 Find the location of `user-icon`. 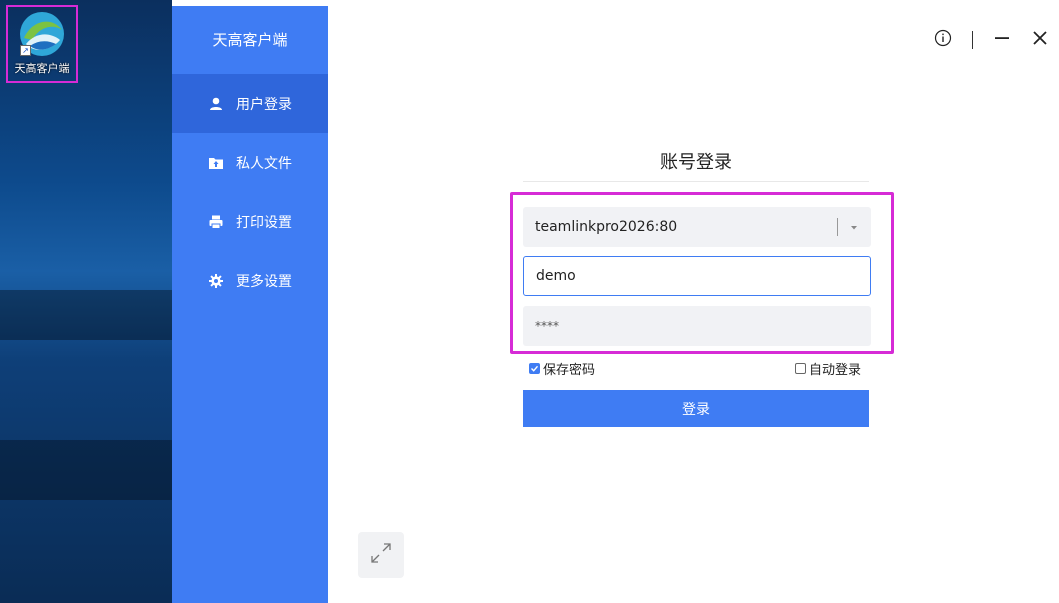

user-icon is located at coordinates (216, 104).